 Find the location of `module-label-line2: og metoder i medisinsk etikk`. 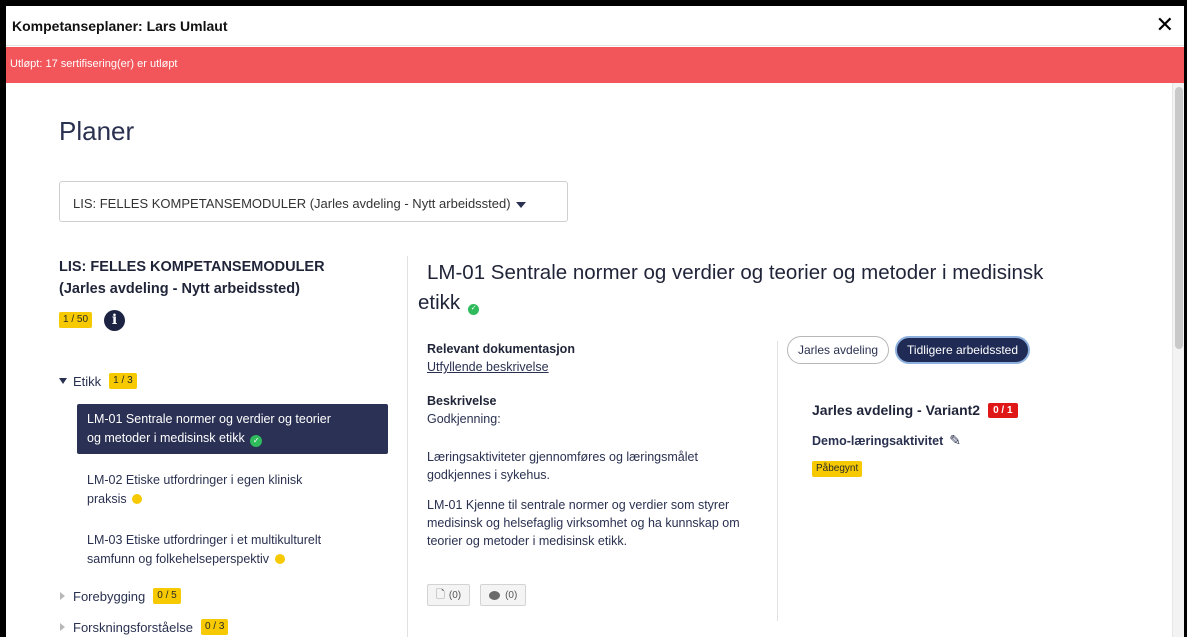

module-label-line2: og metoder i medisinsk etikk is located at coordinates (166, 438).